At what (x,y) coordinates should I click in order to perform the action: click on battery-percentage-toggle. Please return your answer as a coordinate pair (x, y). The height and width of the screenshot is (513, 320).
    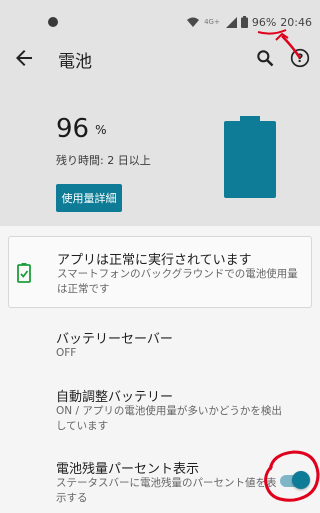
    Looking at the image, I should click on (295, 480).